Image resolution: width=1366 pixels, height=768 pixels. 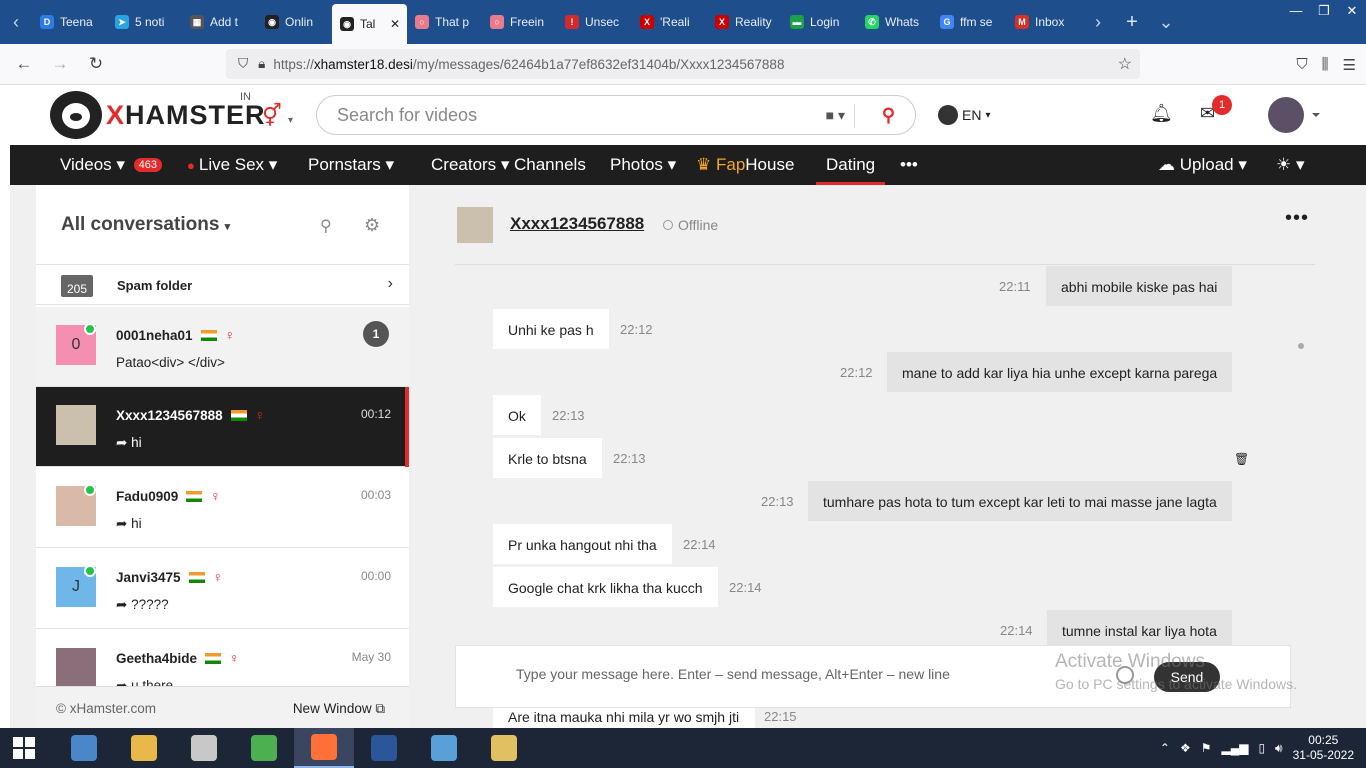 What do you see at coordinates (835, 115) in the screenshot?
I see `camera-filter-icon: ■ ▾` at bounding box center [835, 115].